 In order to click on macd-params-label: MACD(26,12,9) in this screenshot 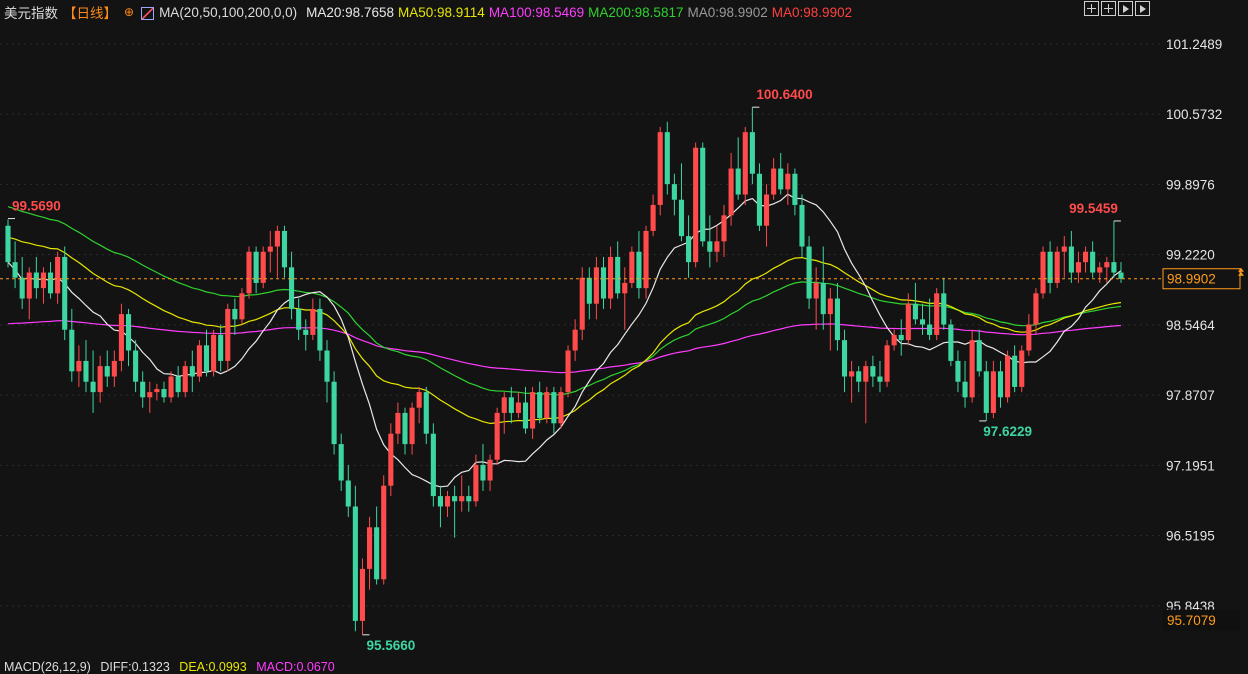, I will do `click(47, 667)`.